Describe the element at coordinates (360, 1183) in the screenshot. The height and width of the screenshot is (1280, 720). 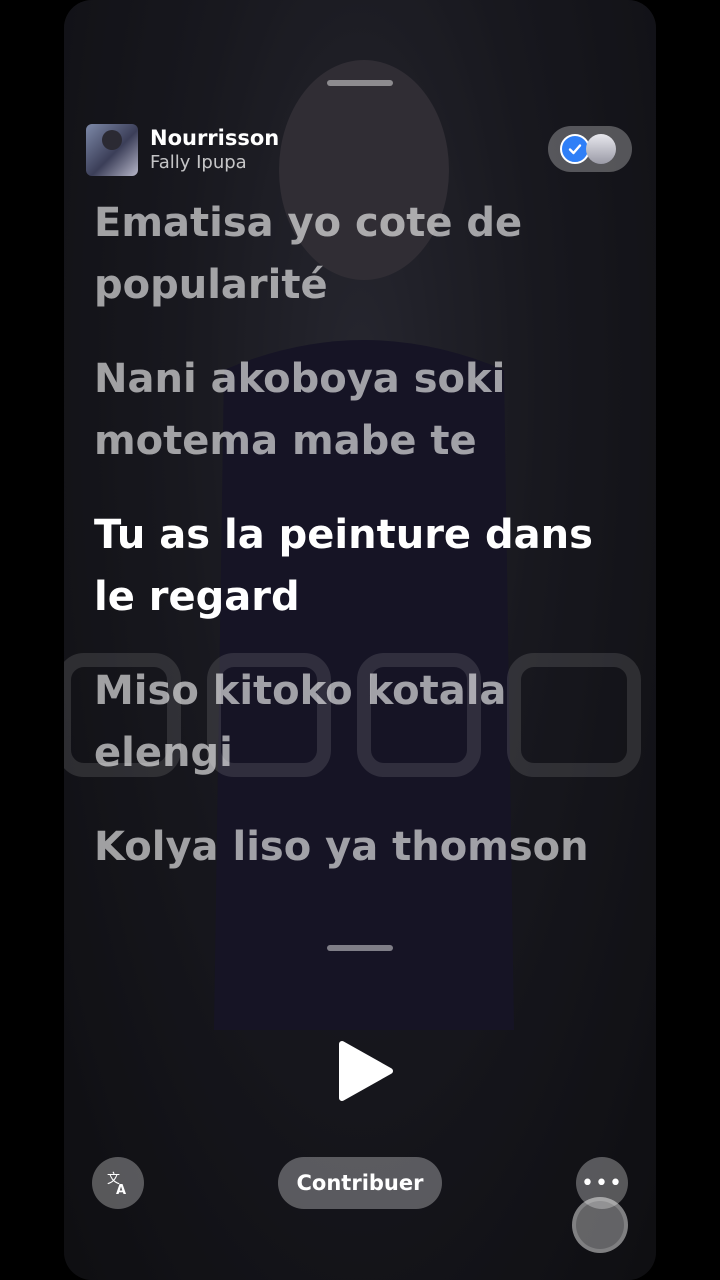
I see `contribute-button: Contribuer` at that location.